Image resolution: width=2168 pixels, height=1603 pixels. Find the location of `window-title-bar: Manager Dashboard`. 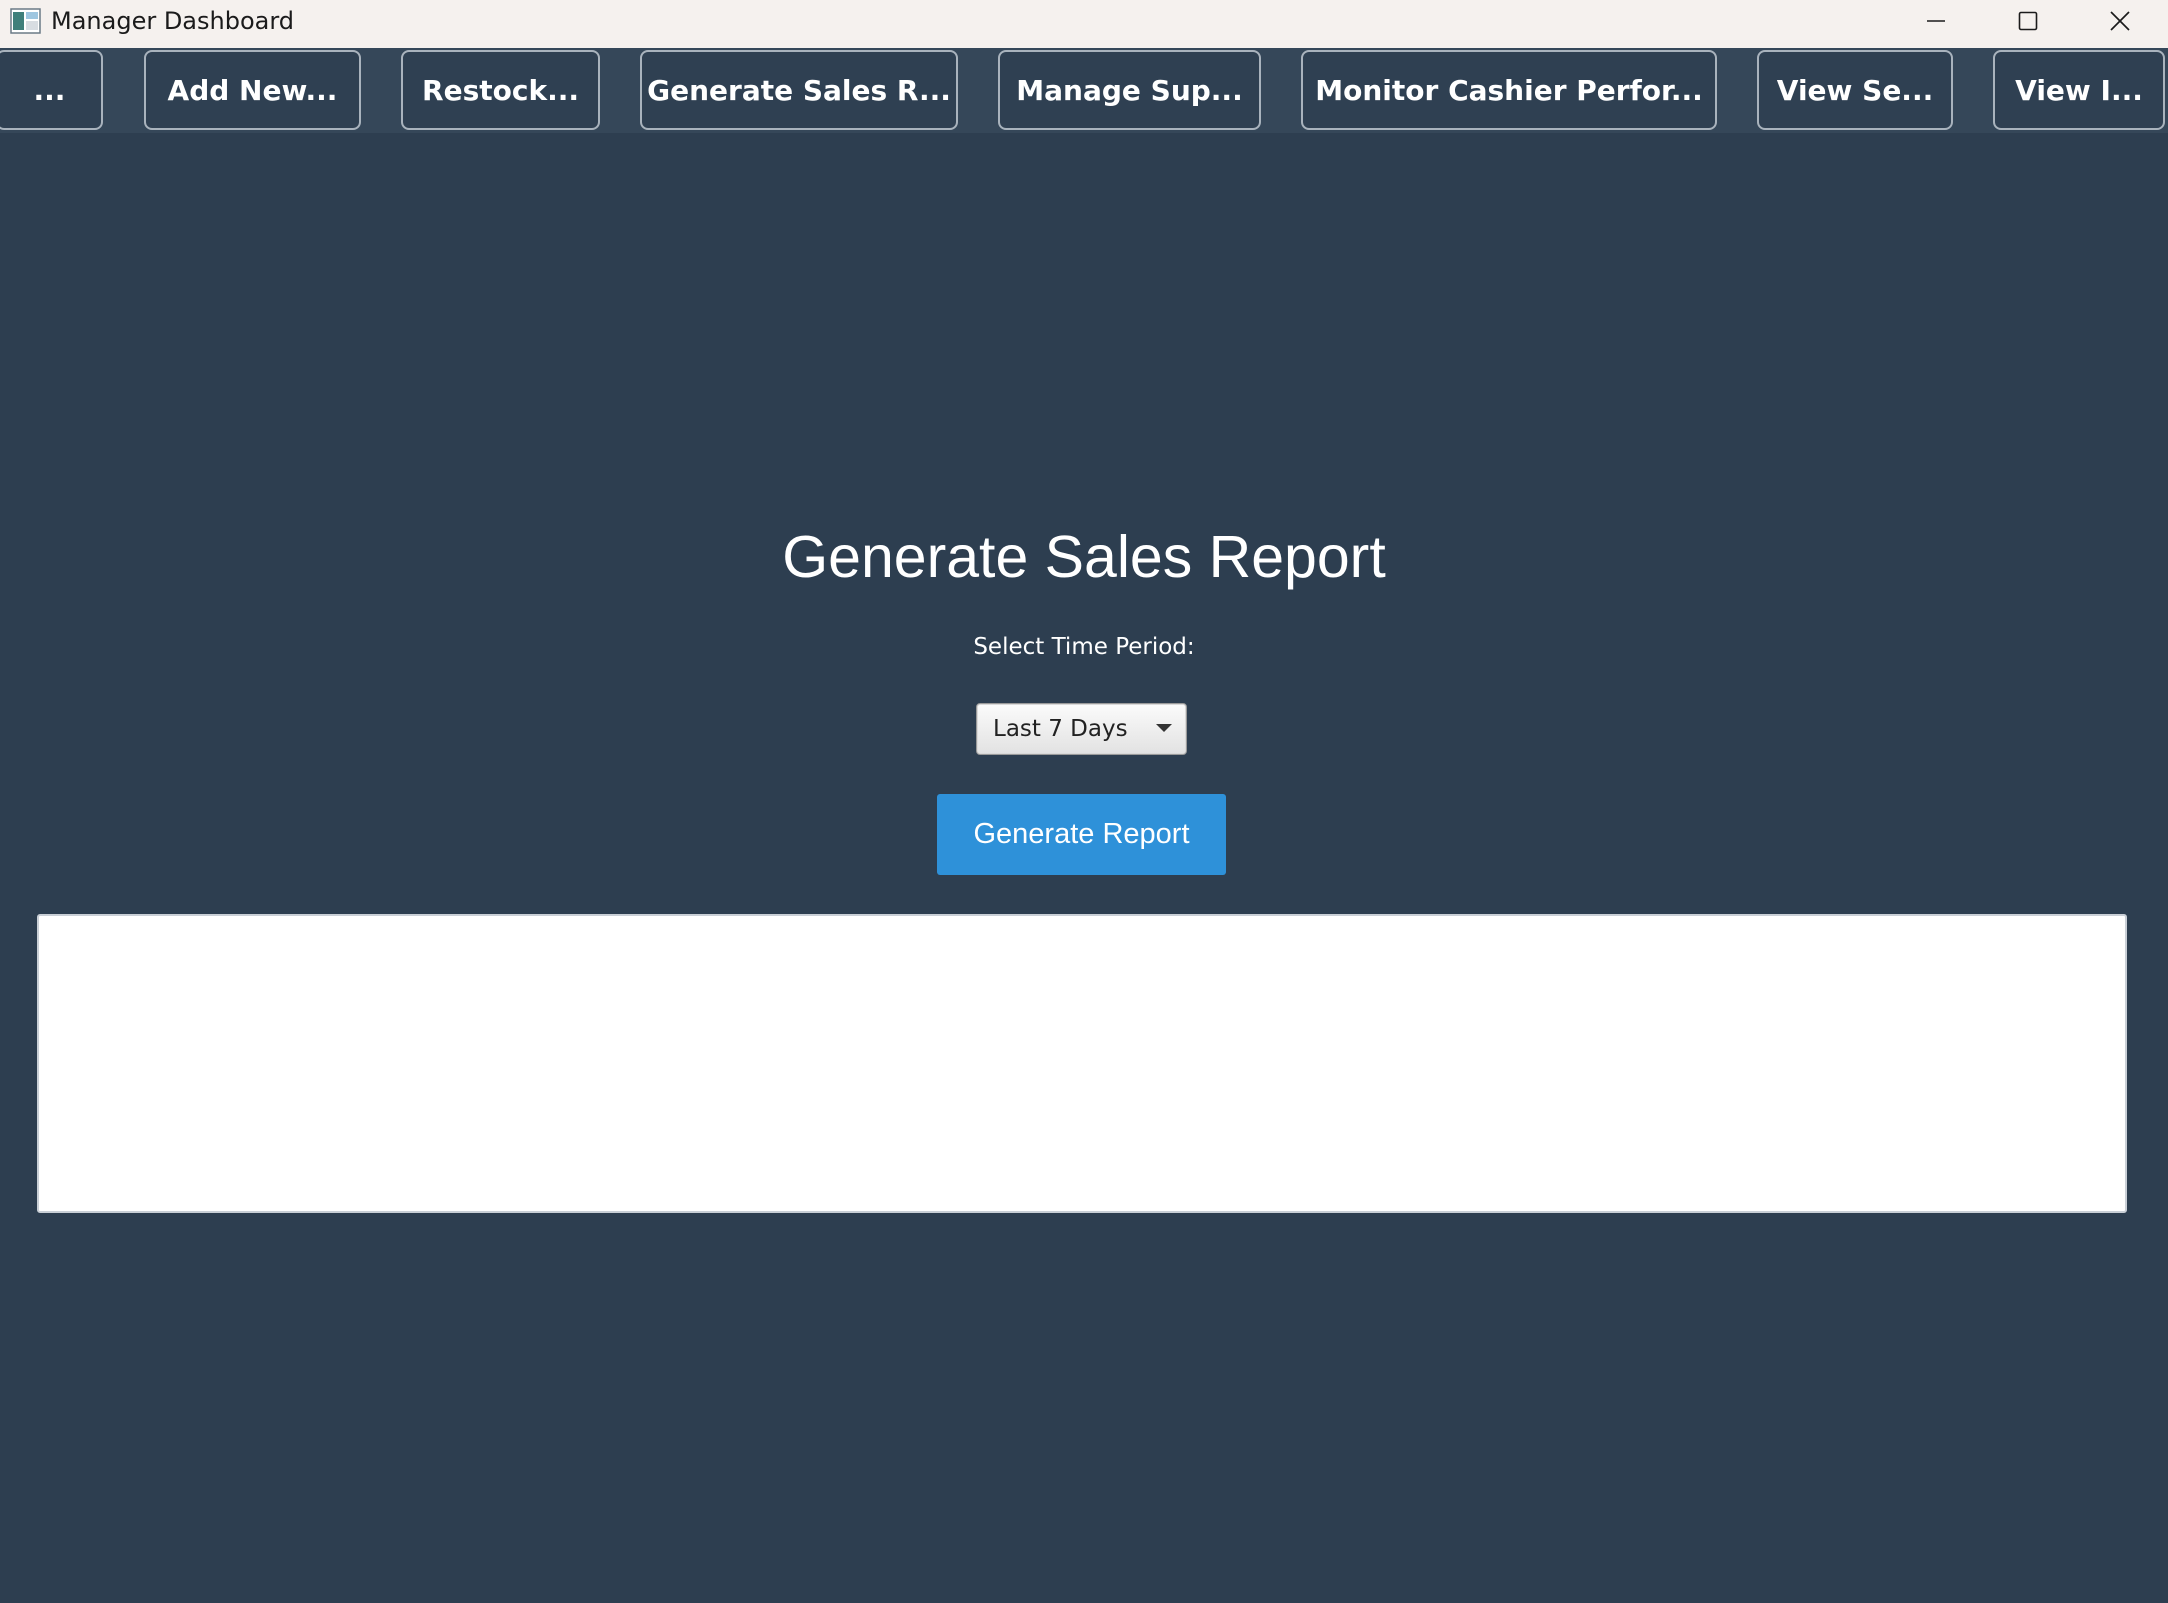

window-title-bar: Manager Dashboard is located at coordinates (1084, 24).